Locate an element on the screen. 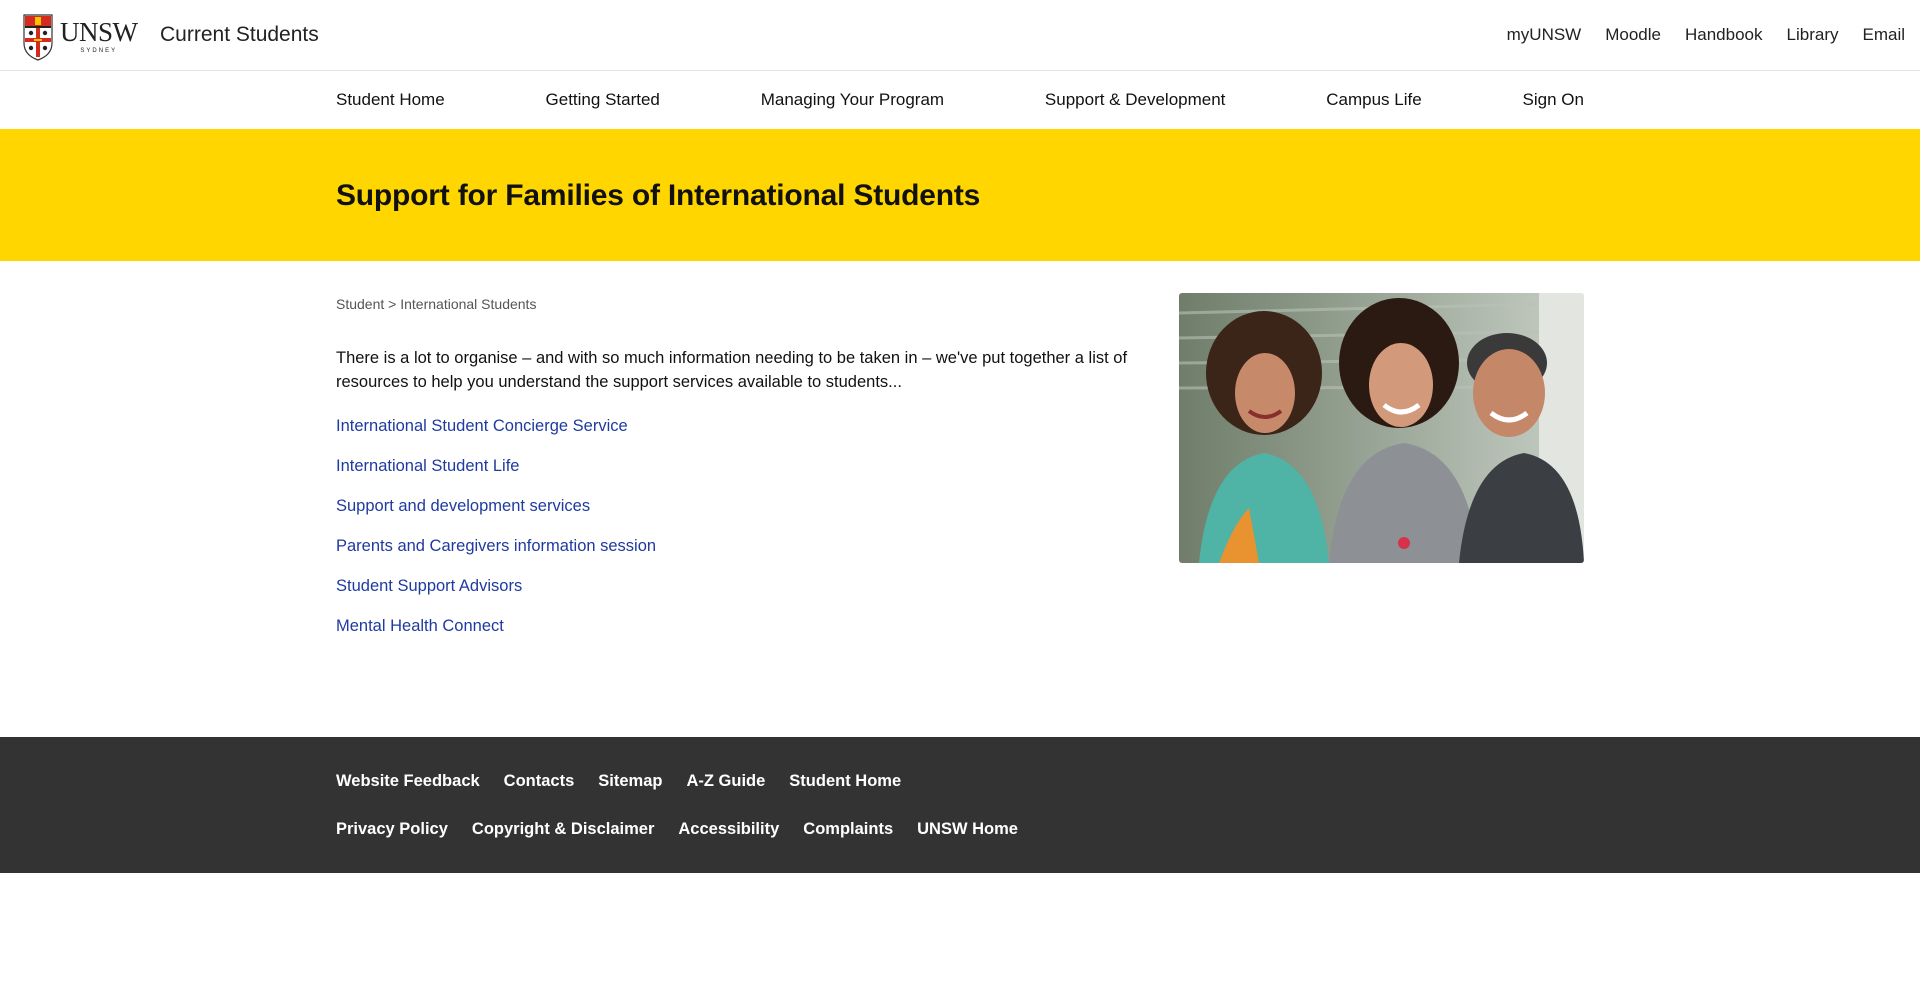 The height and width of the screenshot is (995, 1920). footer-link-a-z-guide: A-Z Guide is located at coordinates (725, 781).